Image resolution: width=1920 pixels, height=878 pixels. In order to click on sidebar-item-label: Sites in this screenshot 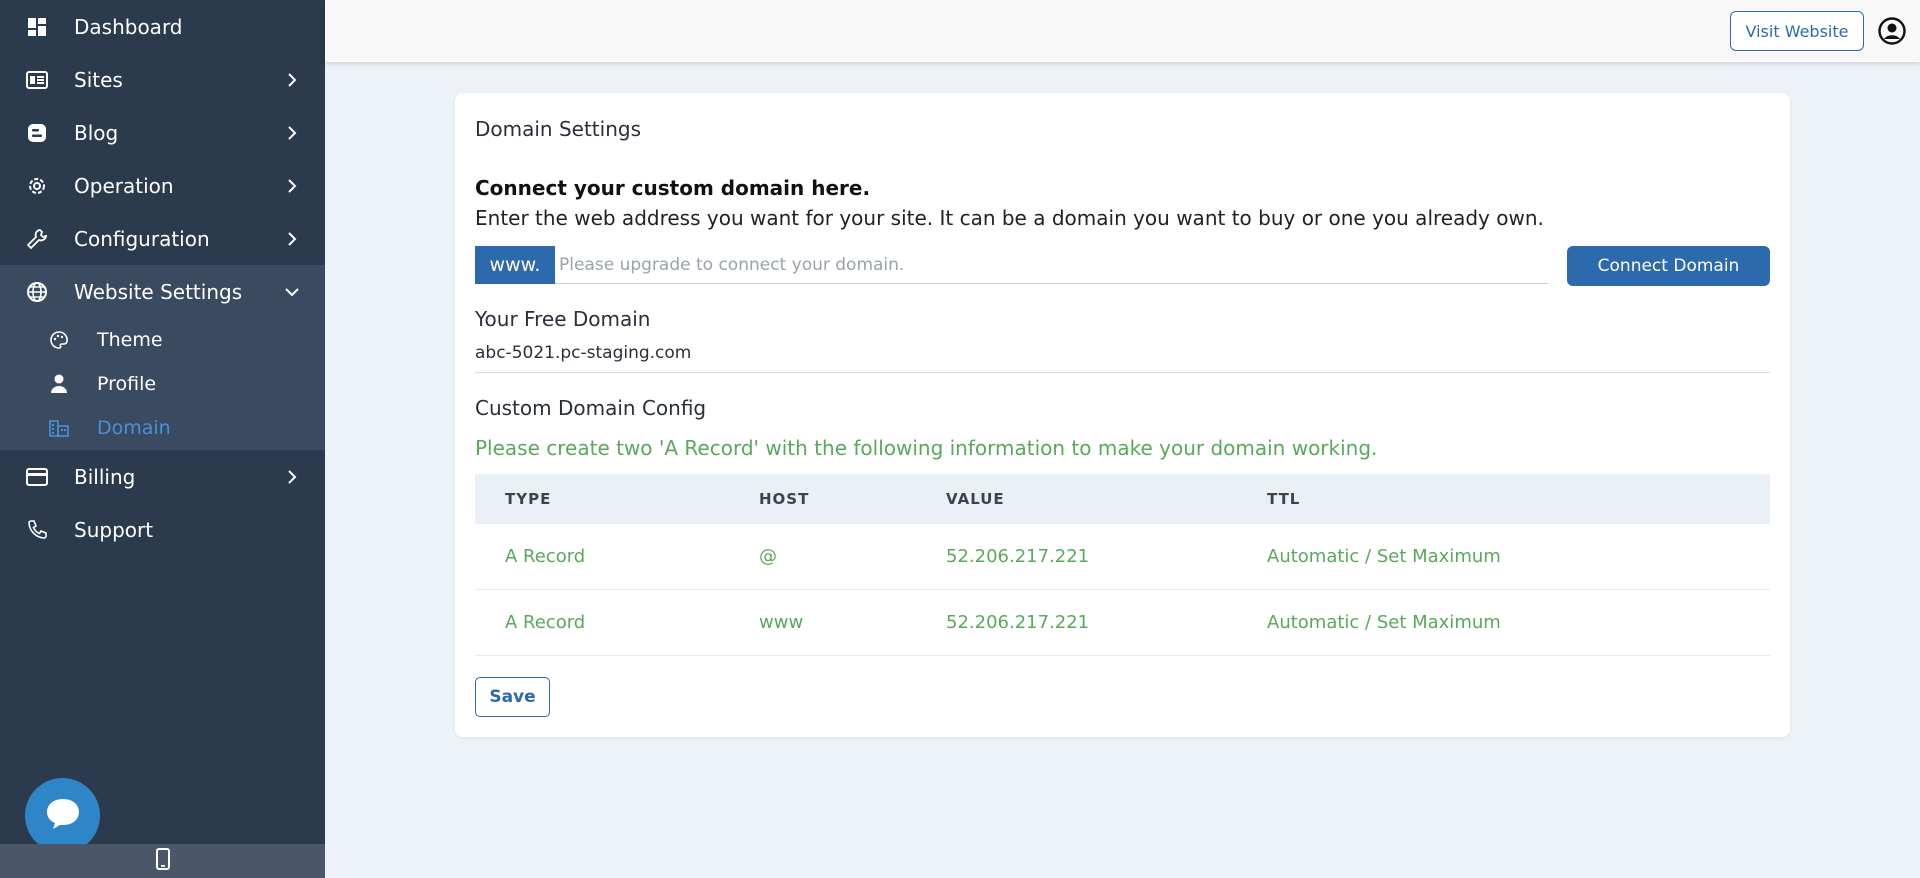, I will do `click(98, 79)`.